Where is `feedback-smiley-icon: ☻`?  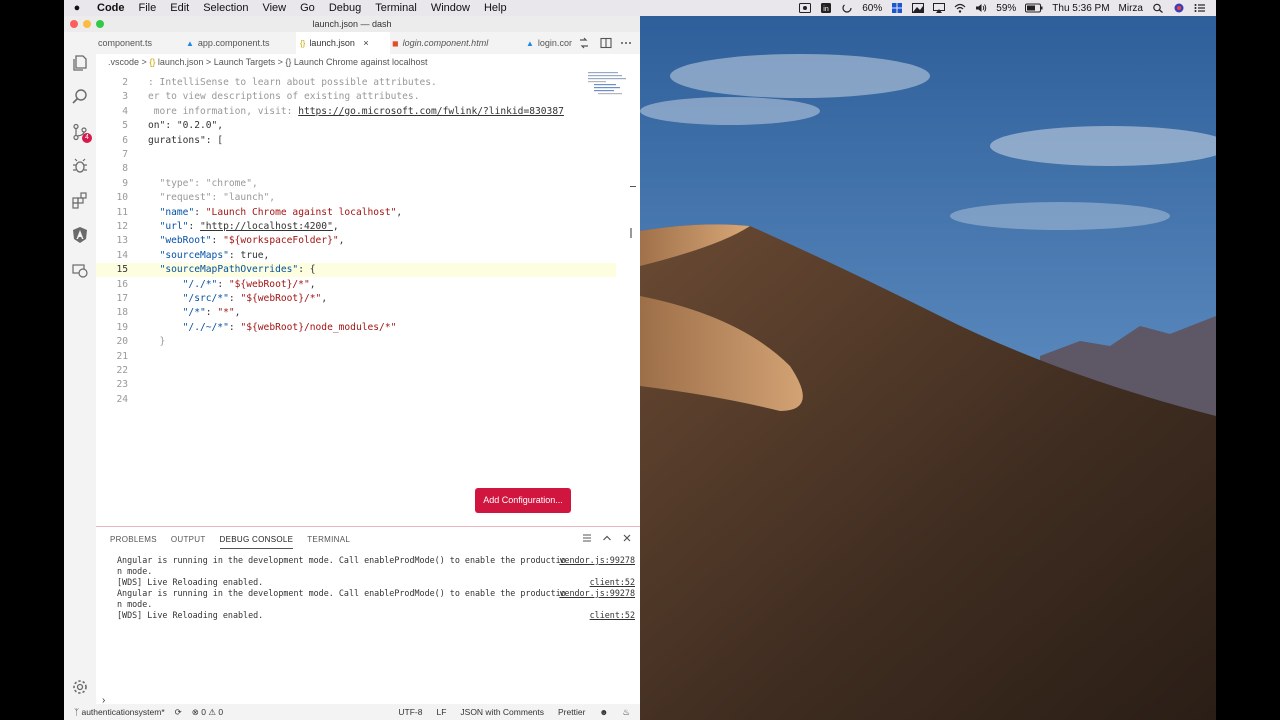
feedback-smiley-icon: ☻ is located at coordinates (603, 712).